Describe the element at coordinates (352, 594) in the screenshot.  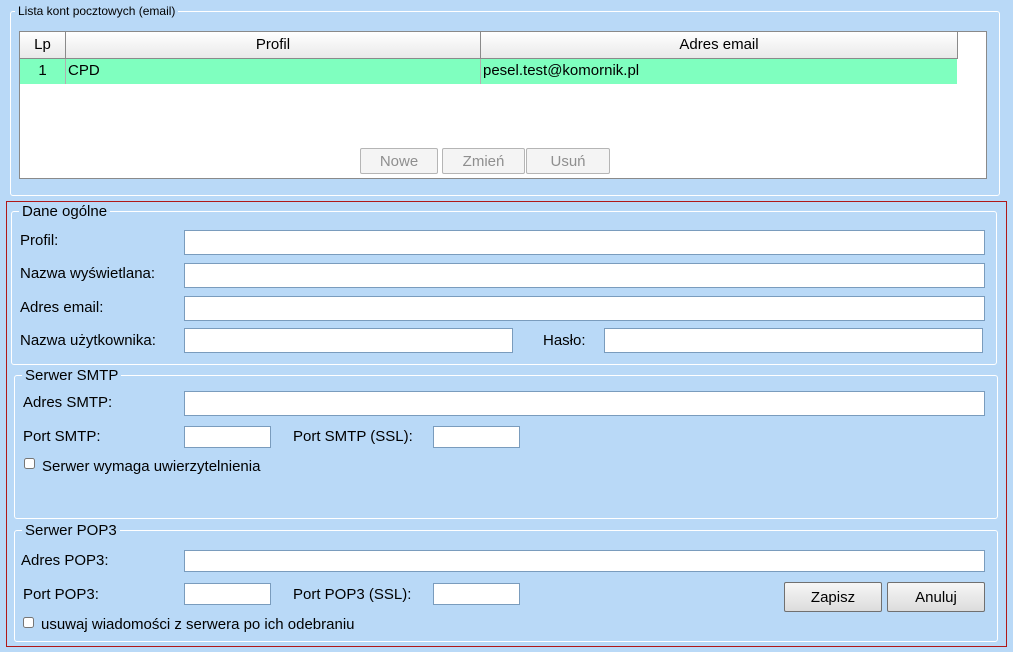
I see `pop3-port-ssl-label: Port POP3 (SSL):` at that location.